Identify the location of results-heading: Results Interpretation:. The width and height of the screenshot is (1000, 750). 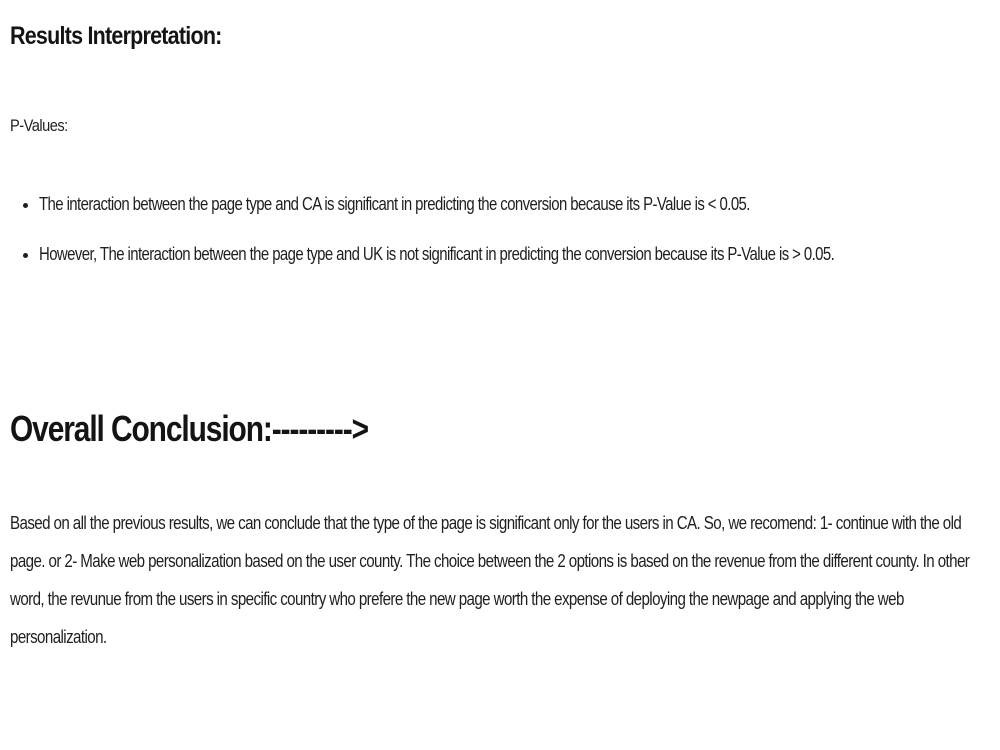
(116, 36).